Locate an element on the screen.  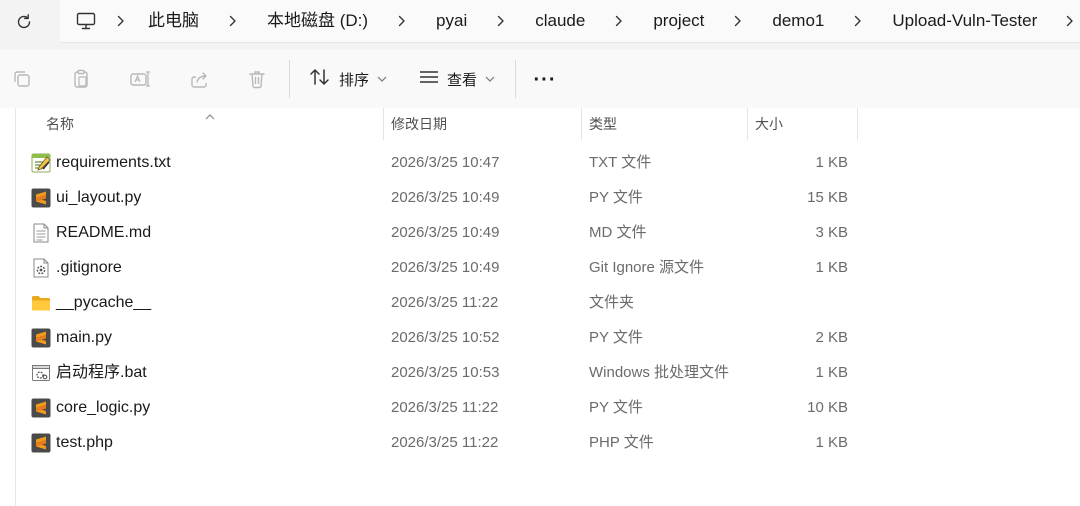
file-type: PHP 文件 is located at coordinates (621, 442).